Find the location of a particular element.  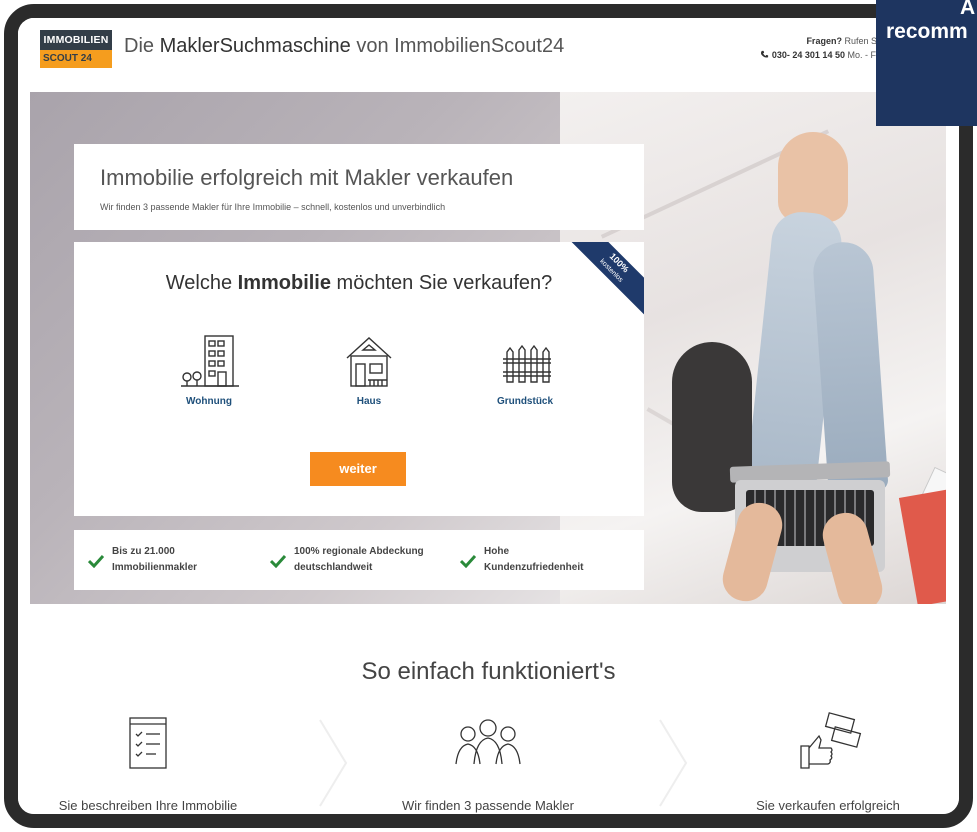

step-find-agents: Wir finden 3 passende Makler is located at coordinates (488, 762).